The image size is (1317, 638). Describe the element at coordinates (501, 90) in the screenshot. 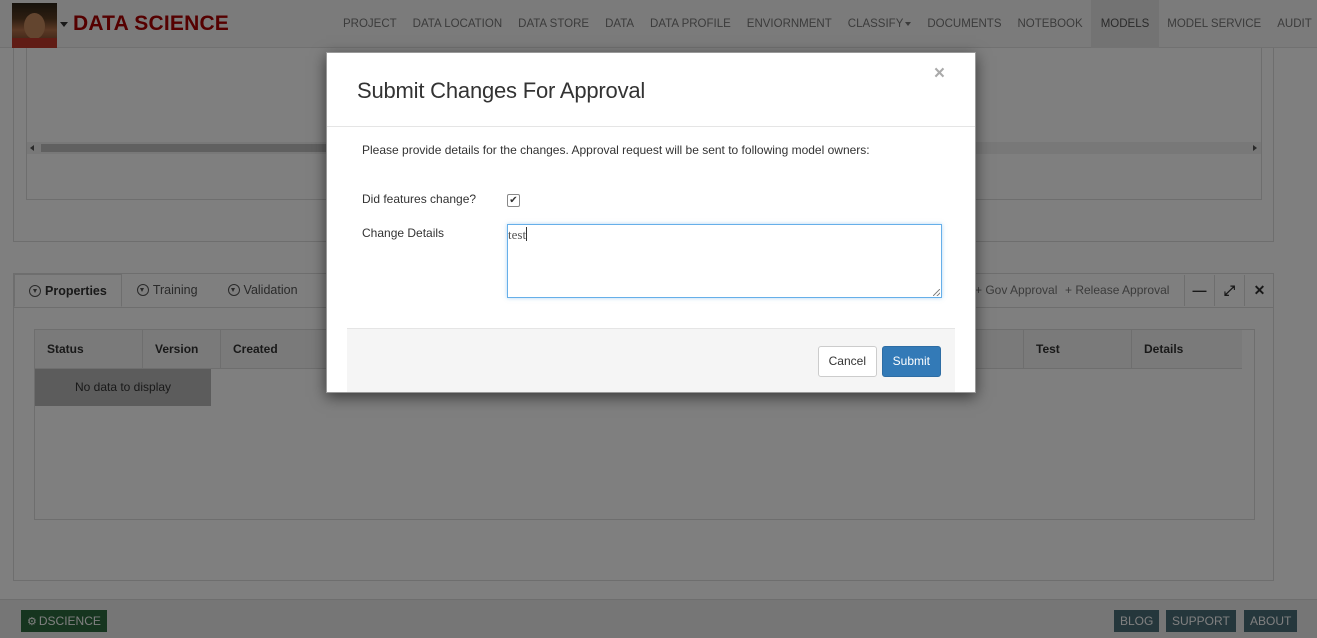

I see `dialog-title: Submit Changes For Approval` at that location.